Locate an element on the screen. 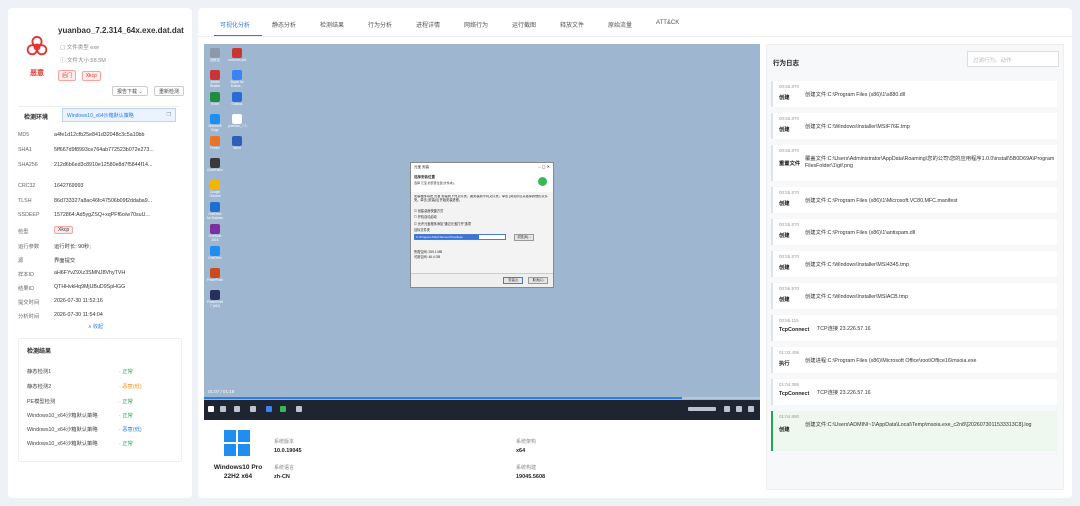 The height and width of the screenshot is (506, 1080). tab-0: 可视化分析 is located at coordinates (235, 24).